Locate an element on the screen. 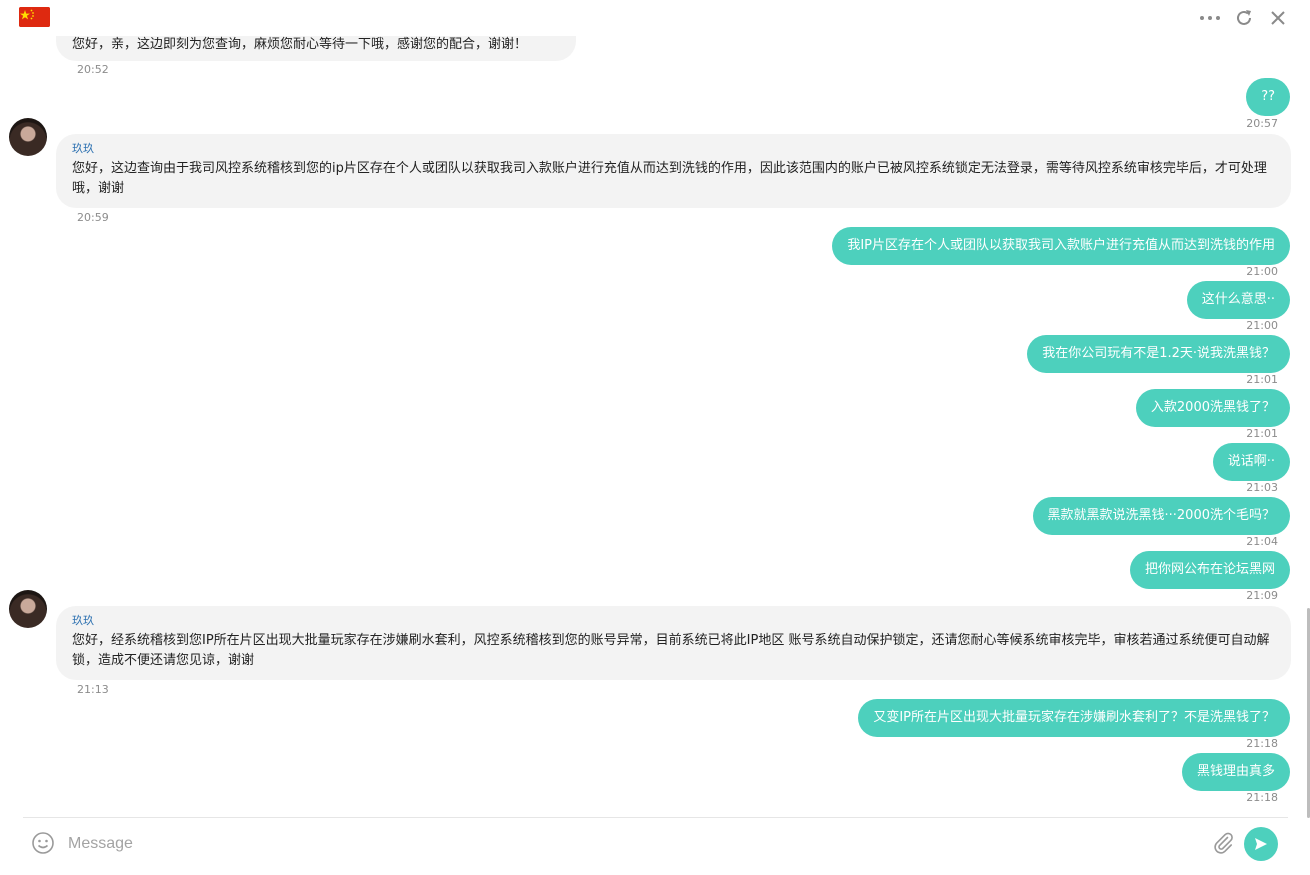 The image size is (1310, 875). user-message-bubble: 又变IP所在片区出现大批量玩家存在涉嫌刷水套利了？不是洗黑钱了？ is located at coordinates (1074, 718).